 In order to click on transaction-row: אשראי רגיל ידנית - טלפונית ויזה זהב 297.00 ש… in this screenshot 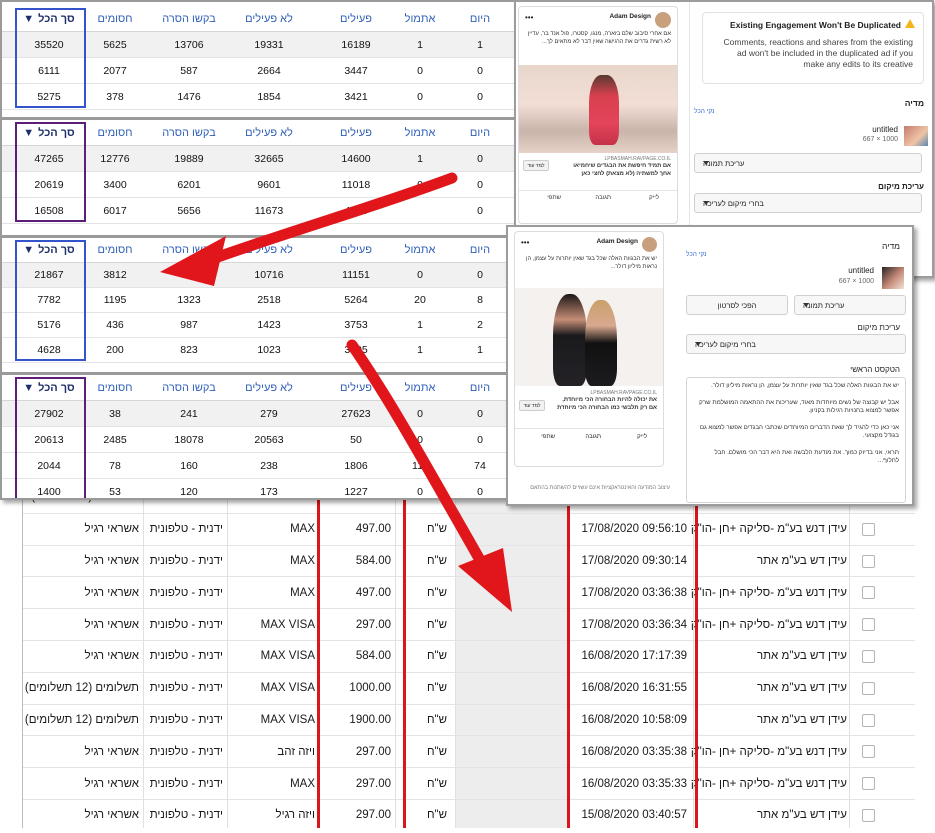, I will do `click(469, 752)`.